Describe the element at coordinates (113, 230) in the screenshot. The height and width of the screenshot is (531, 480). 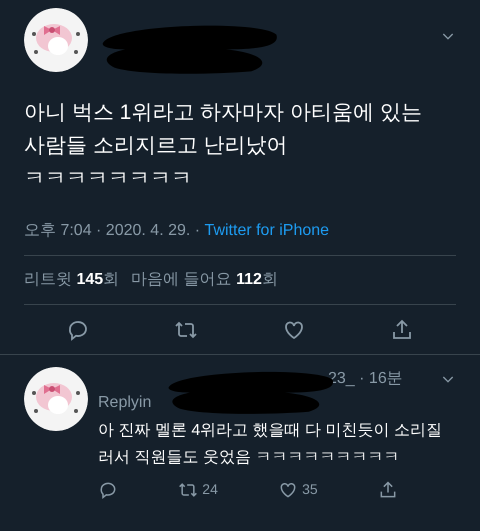
I see `tweet-timestamp: 오후 7:04 · 2020. 4. 29. ·` at that location.